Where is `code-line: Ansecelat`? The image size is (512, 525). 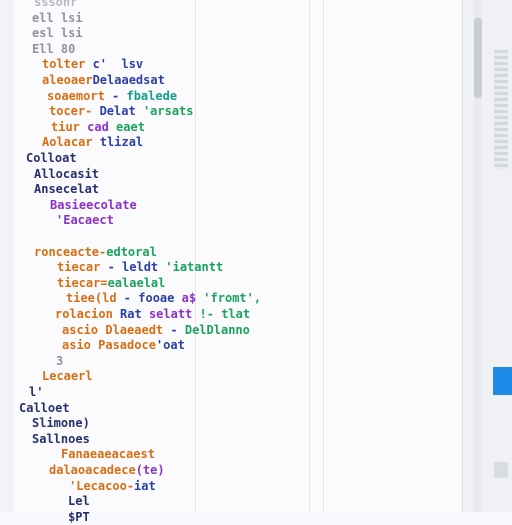
code-line: Ansecelat is located at coordinates (66, 189).